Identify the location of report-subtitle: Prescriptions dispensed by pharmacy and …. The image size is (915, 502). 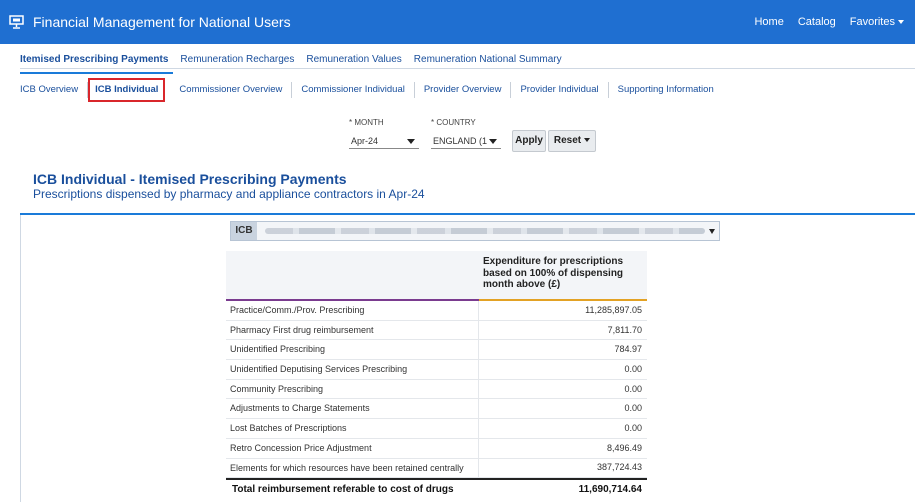
(229, 194).